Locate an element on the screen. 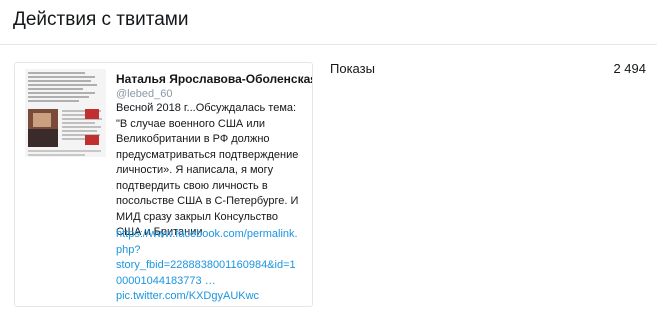 The image size is (657, 322). tweet-link-line-2: php? is located at coordinates (212, 251).